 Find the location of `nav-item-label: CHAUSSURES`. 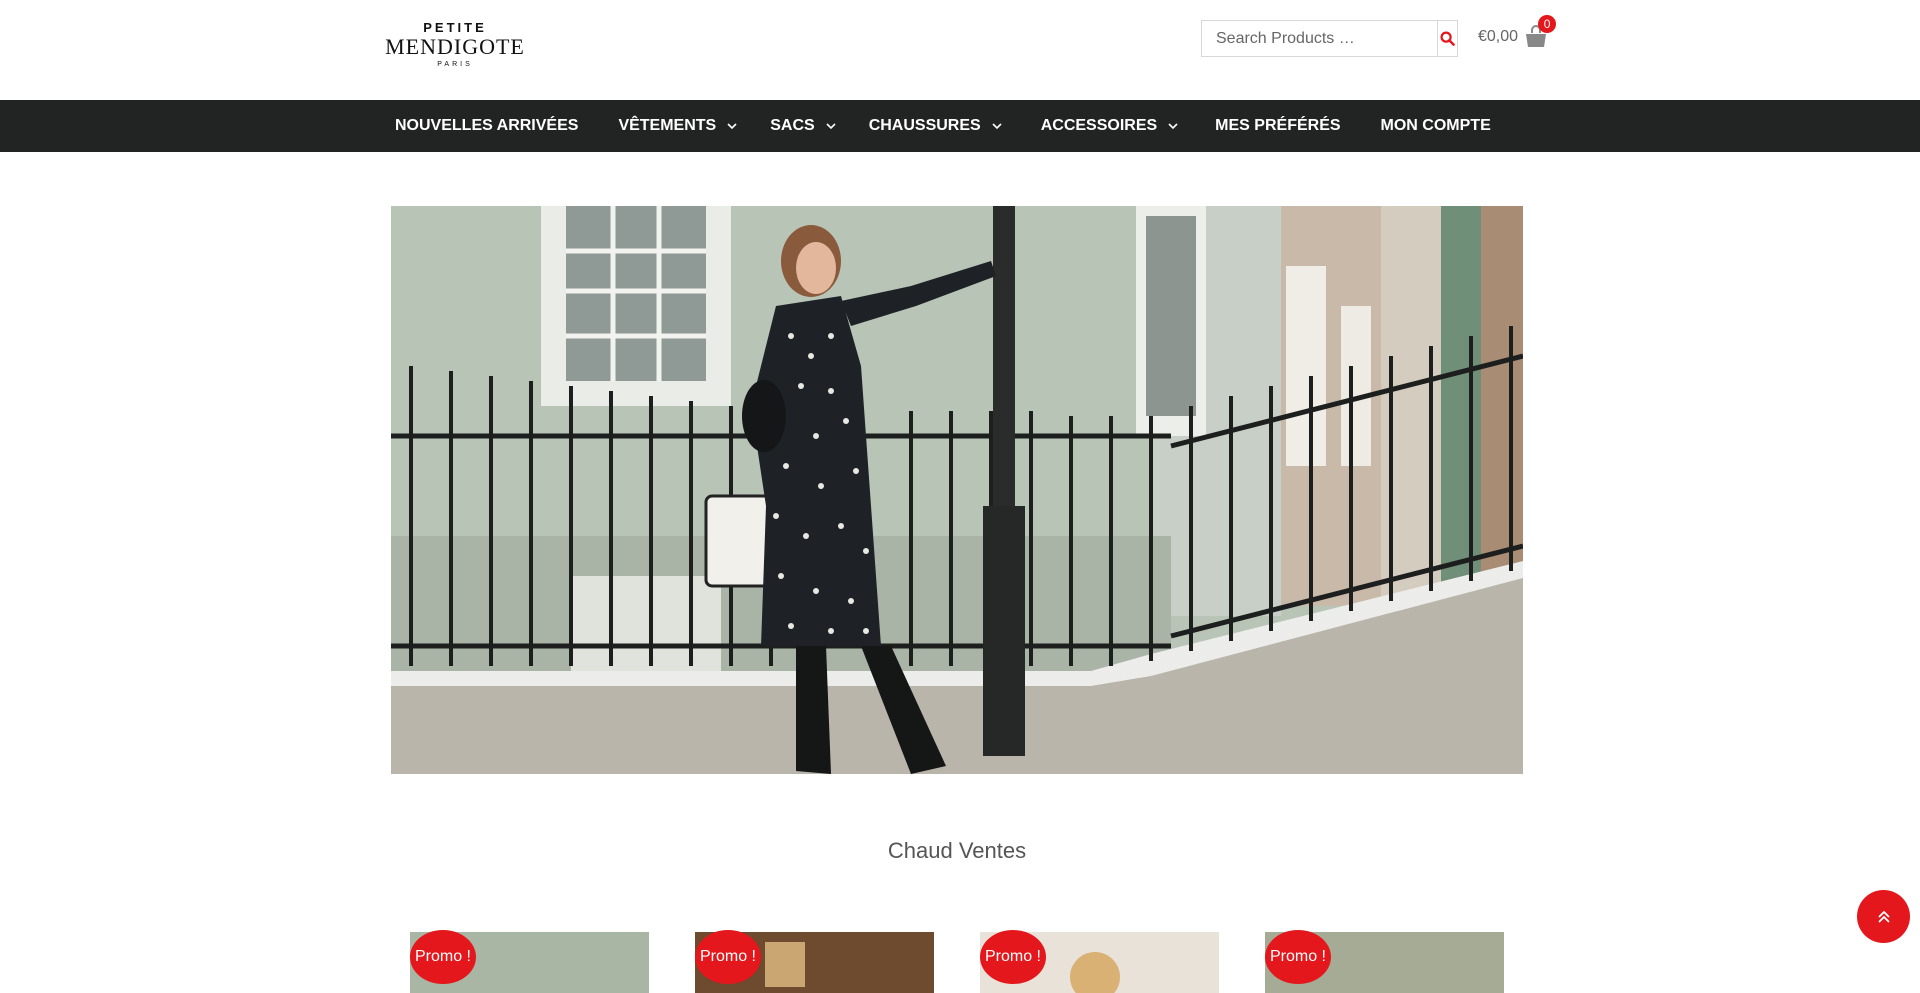

nav-item-label: CHAUSSURES is located at coordinates (924, 125).